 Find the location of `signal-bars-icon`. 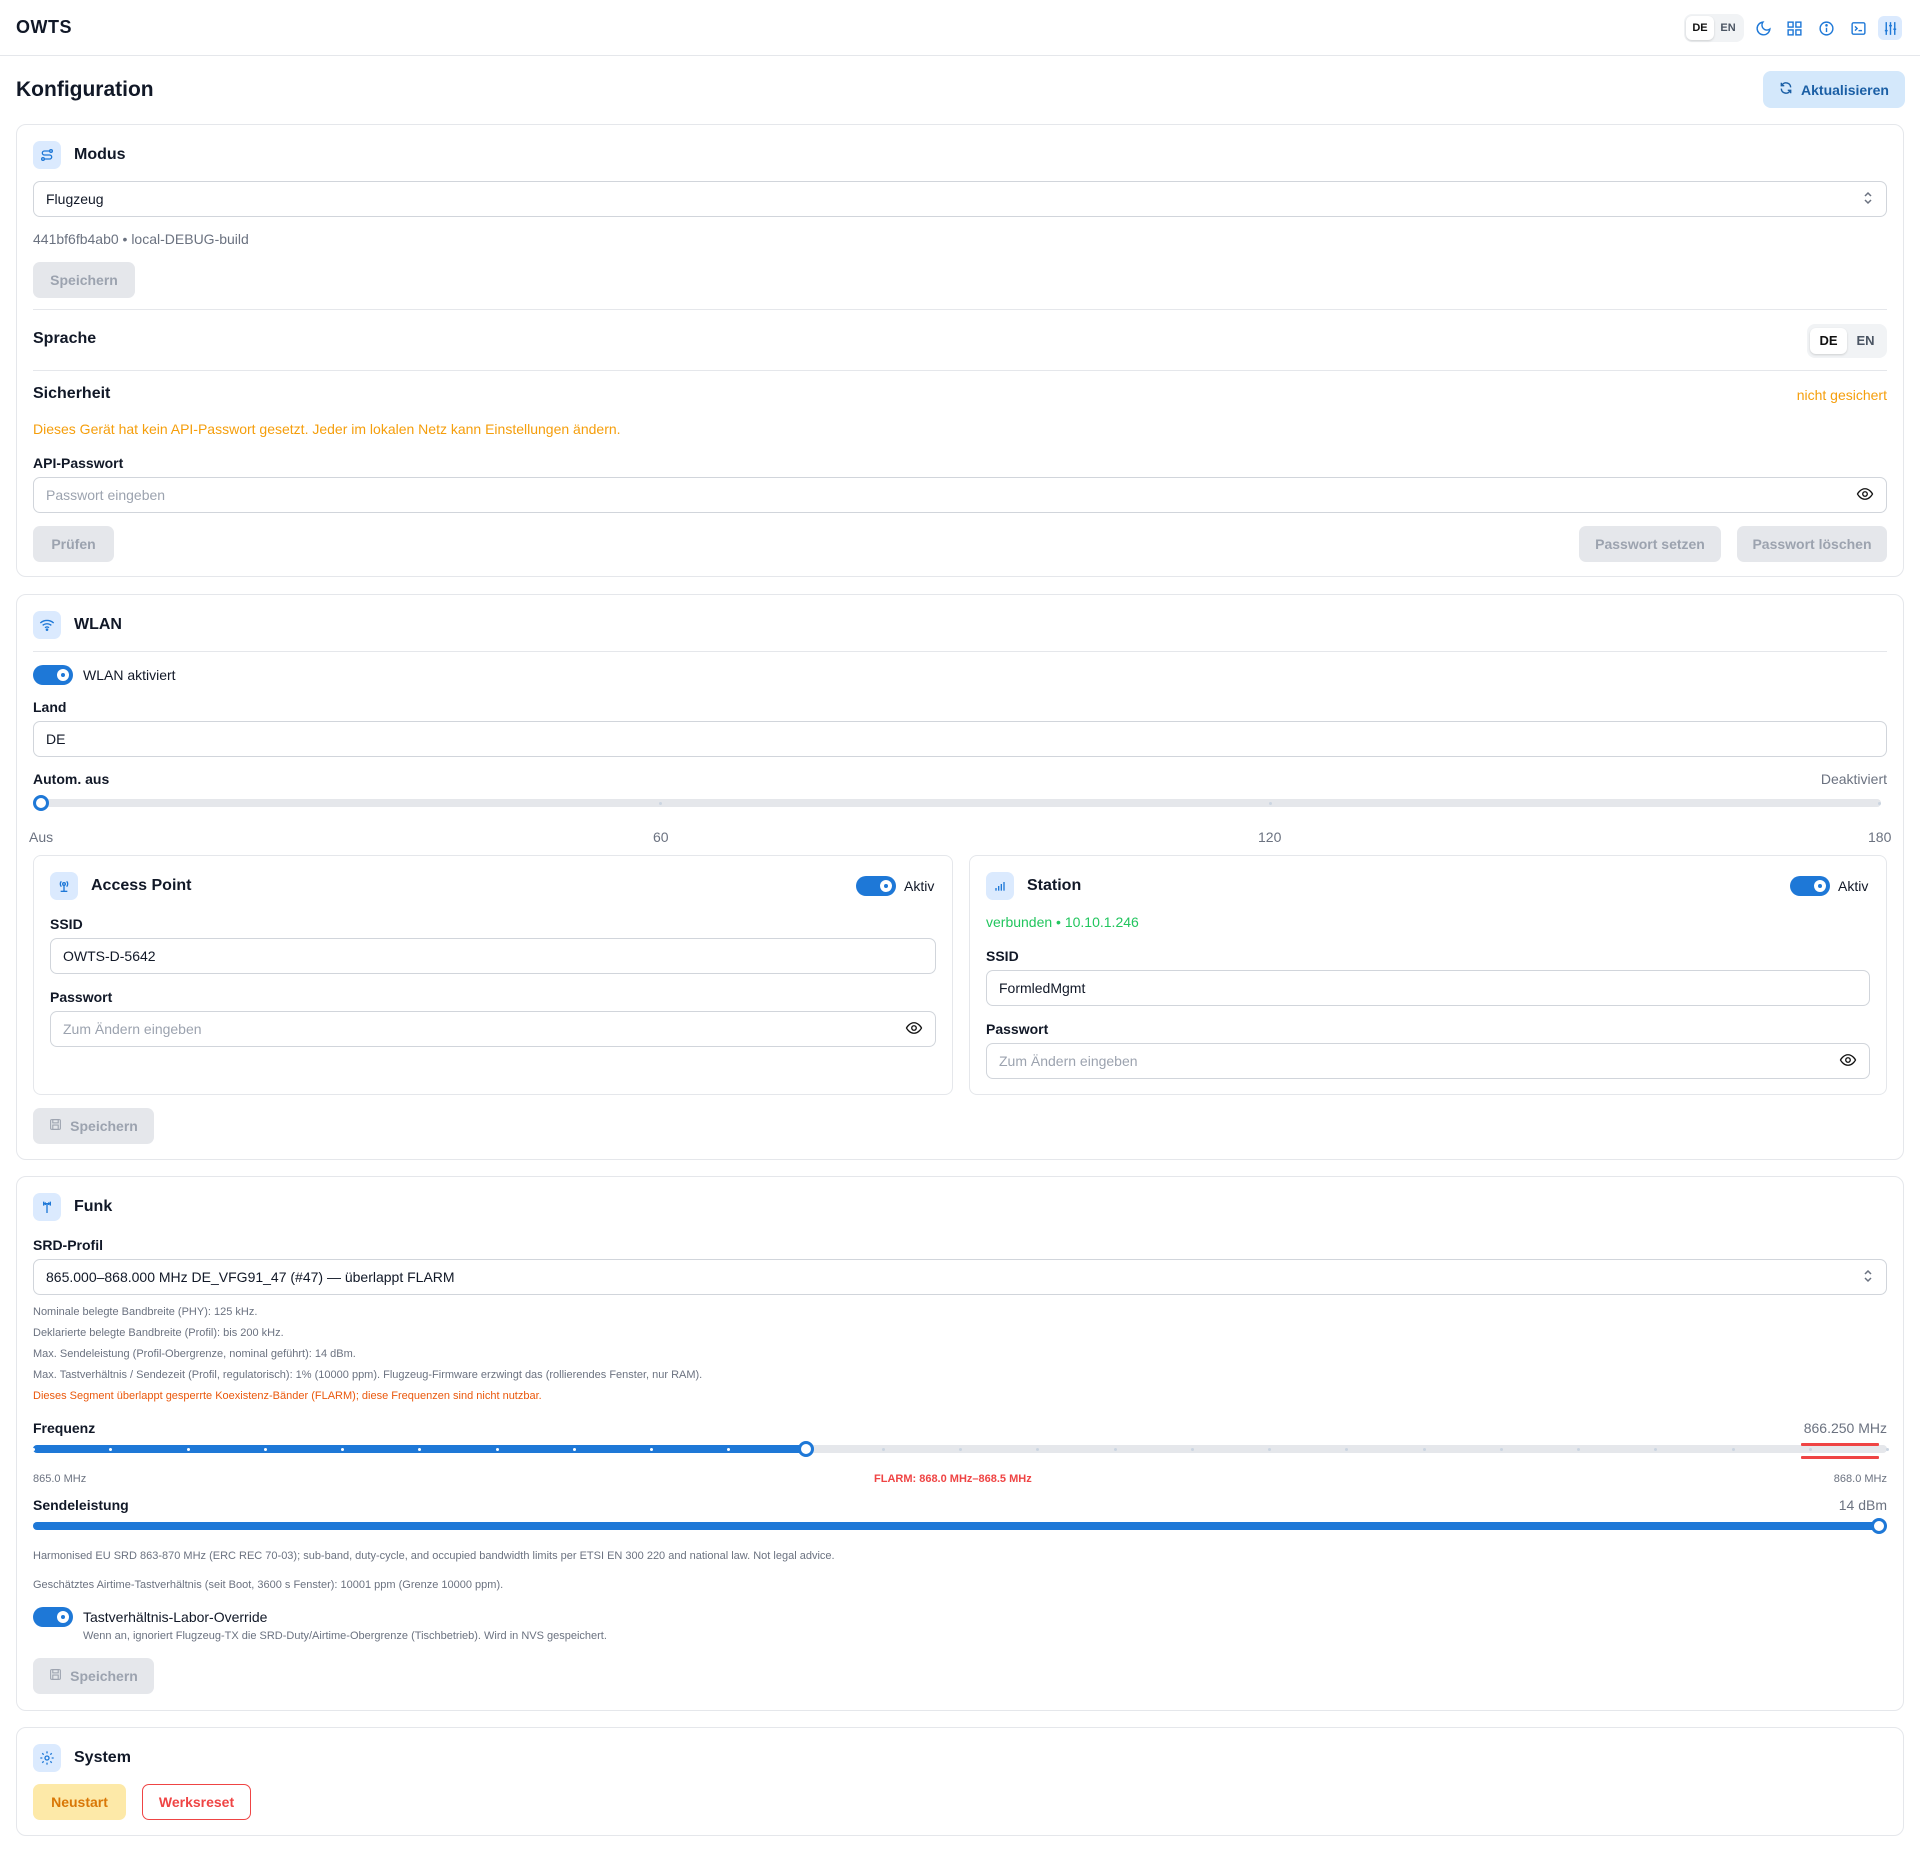

signal-bars-icon is located at coordinates (1000, 886).